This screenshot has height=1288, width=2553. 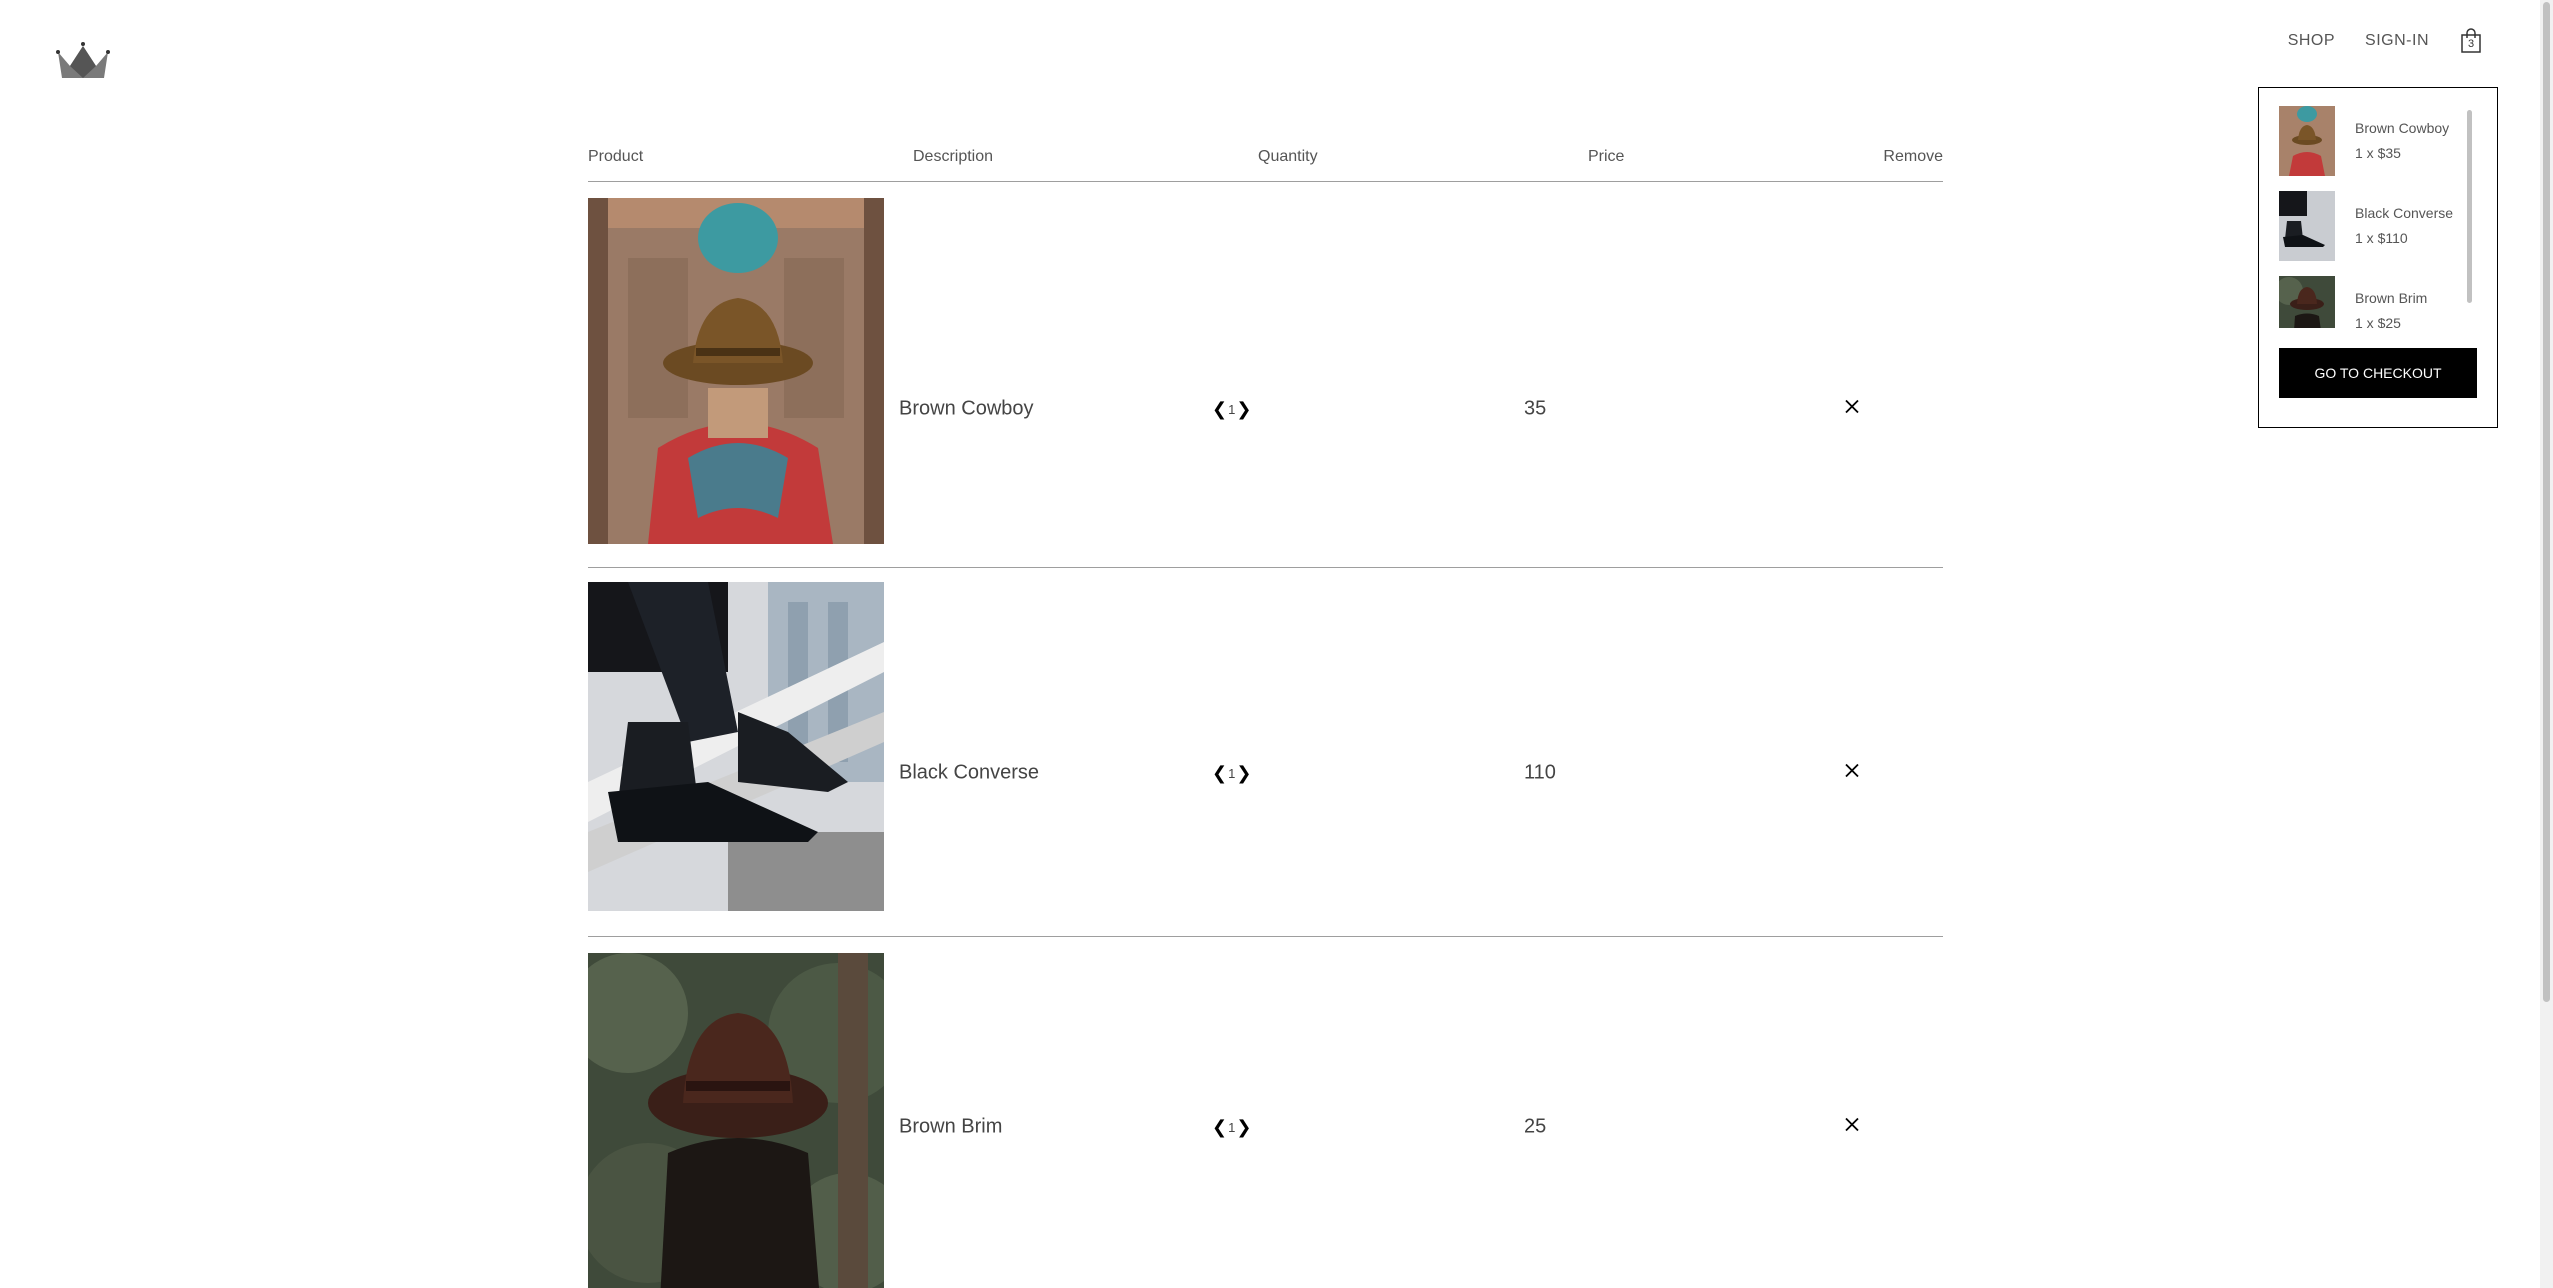 What do you see at coordinates (2378, 373) in the screenshot?
I see `go-to-checkout-button: GO TO CHECKOUT` at bounding box center [2378, 373].